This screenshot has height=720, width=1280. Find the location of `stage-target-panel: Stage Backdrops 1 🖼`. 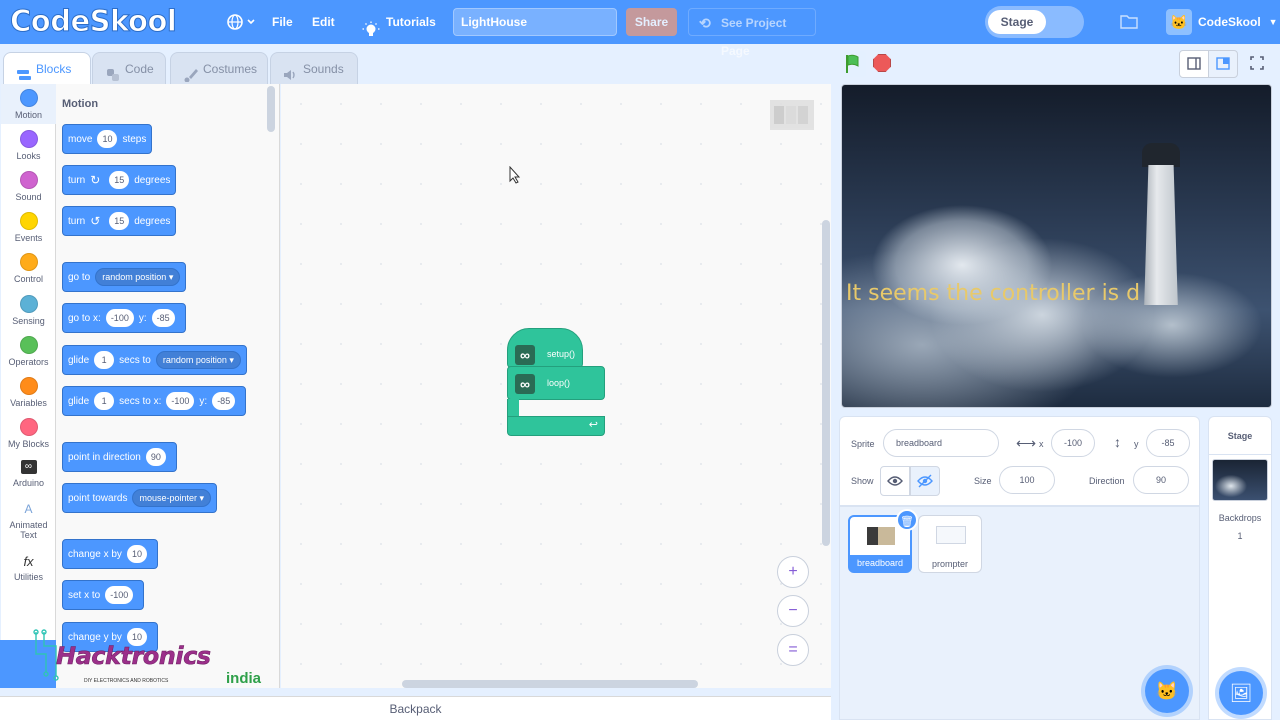

stage-target-panel: Stage Backdrops 1 🖼 is located at coordinates (1240, 568).